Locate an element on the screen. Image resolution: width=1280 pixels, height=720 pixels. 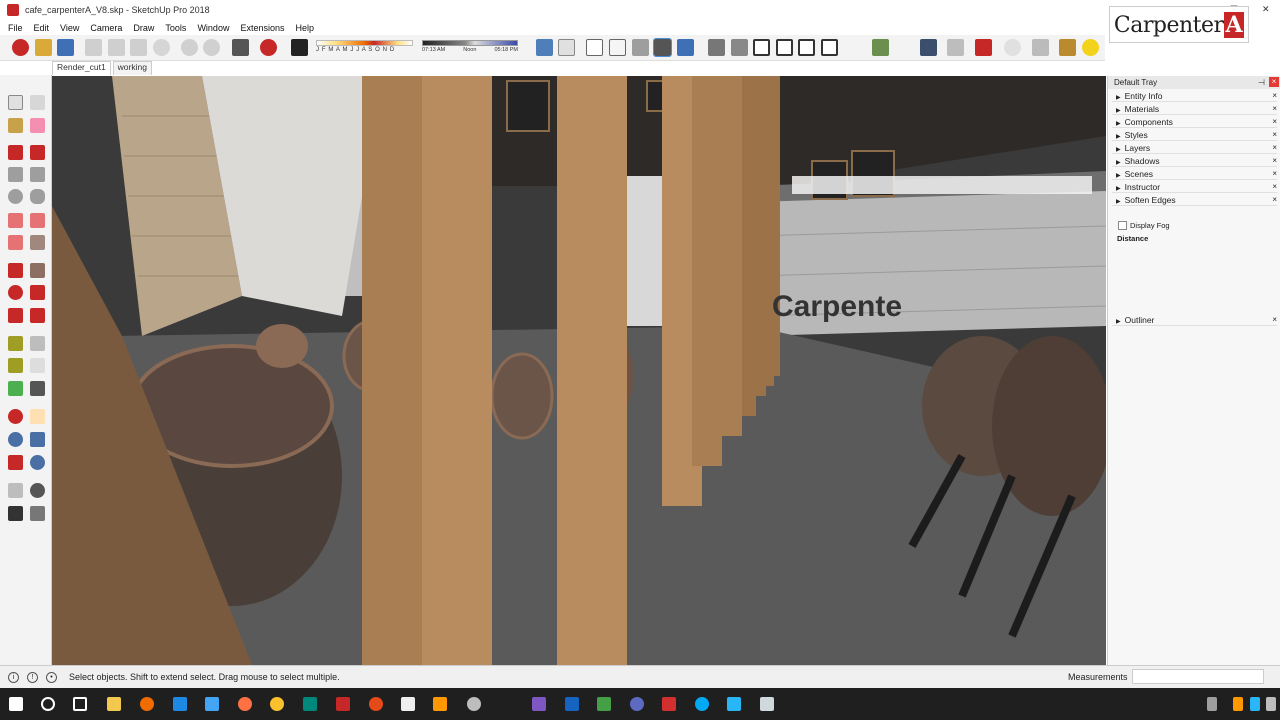
menu-help: Help is located at coordinates (304, 28).